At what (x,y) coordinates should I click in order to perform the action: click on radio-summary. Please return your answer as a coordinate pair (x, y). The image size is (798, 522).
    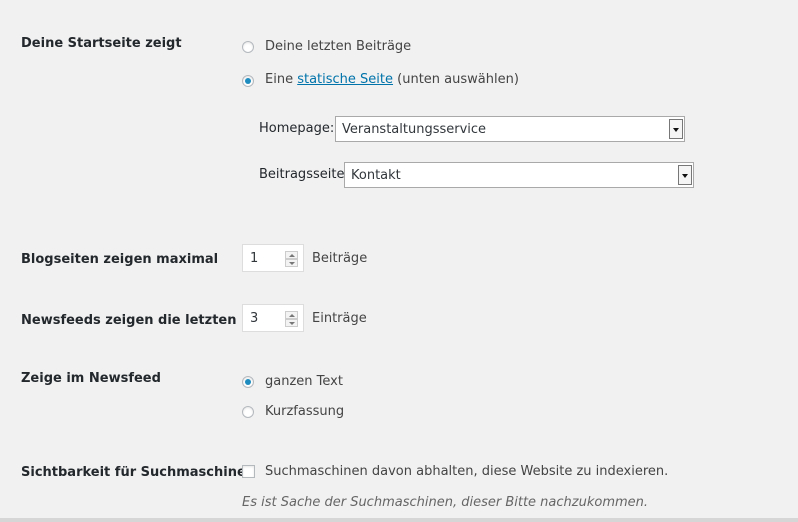
    Looking at the image, I should click on (248, 412).